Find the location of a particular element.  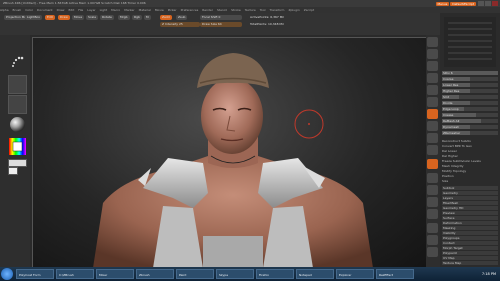

menu-item-file: File is located at coordinates (80, 10).